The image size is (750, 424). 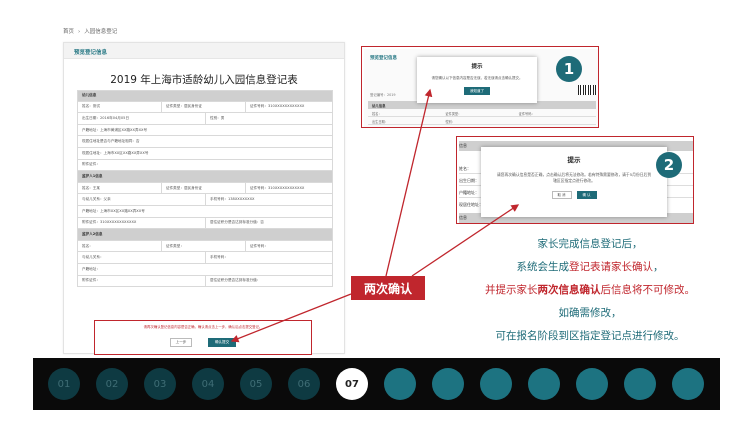 I want to click on two-confirmations-label: 两次确认, so click(x=388, y=288).